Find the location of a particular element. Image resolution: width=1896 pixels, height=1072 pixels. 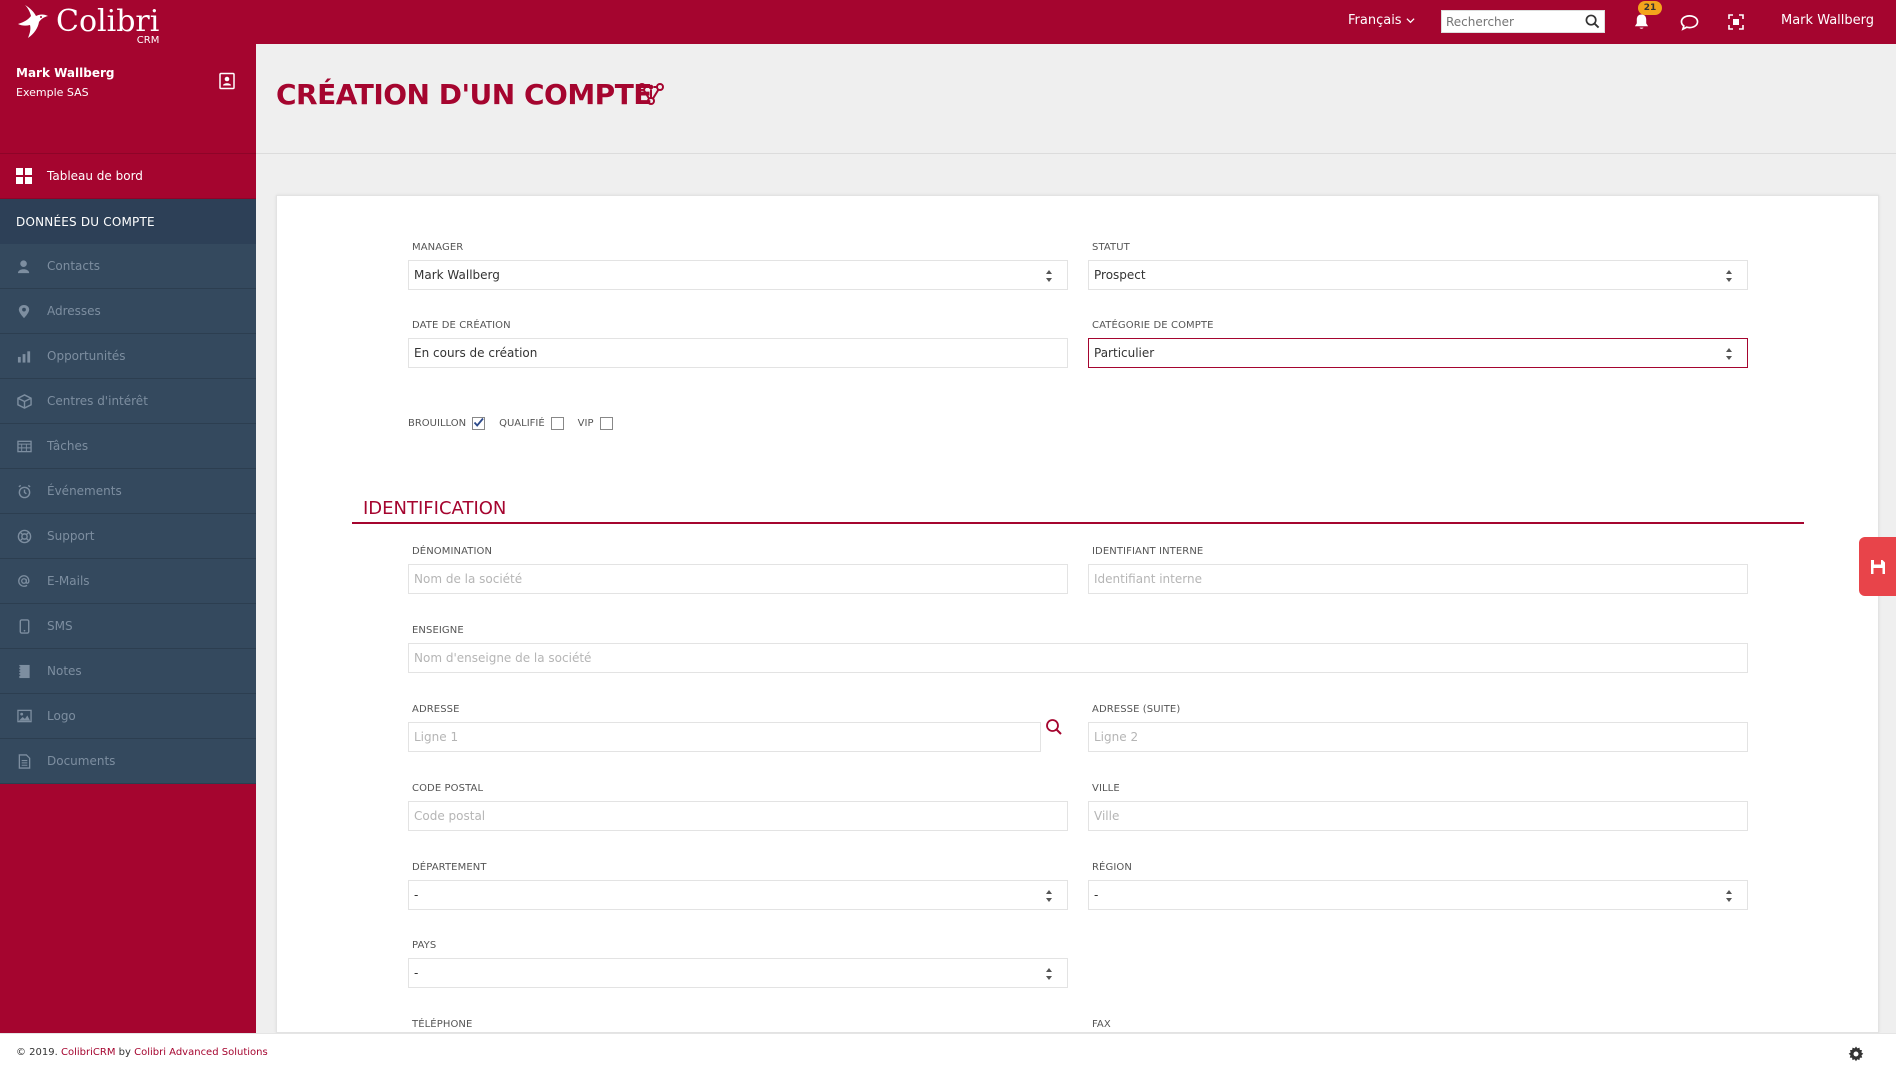

sidebar-item-evenements: Événements is located at coordinates (128, 491).